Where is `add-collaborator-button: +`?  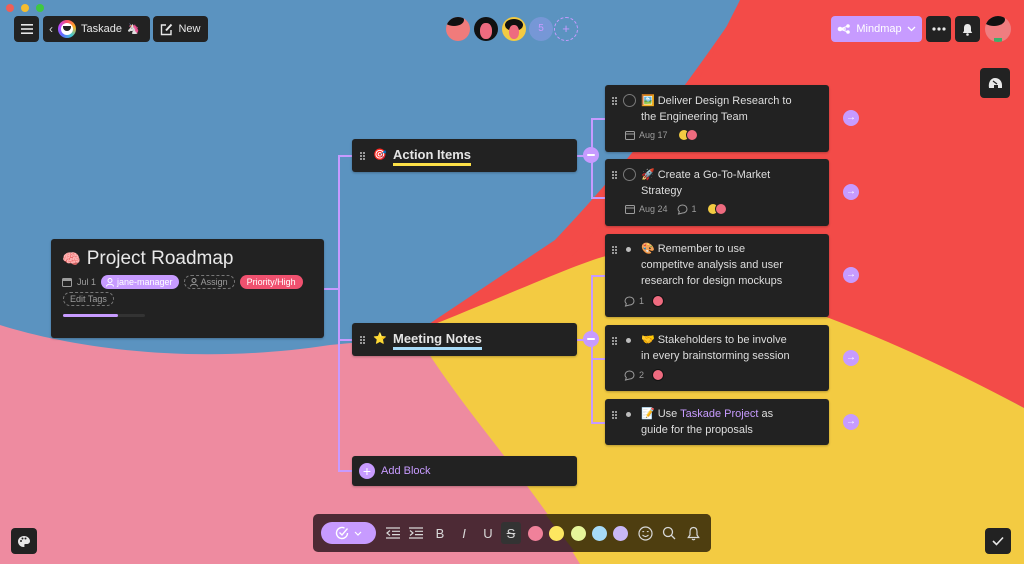 add-collaborator-button: + is located at coordinates (566, 29).